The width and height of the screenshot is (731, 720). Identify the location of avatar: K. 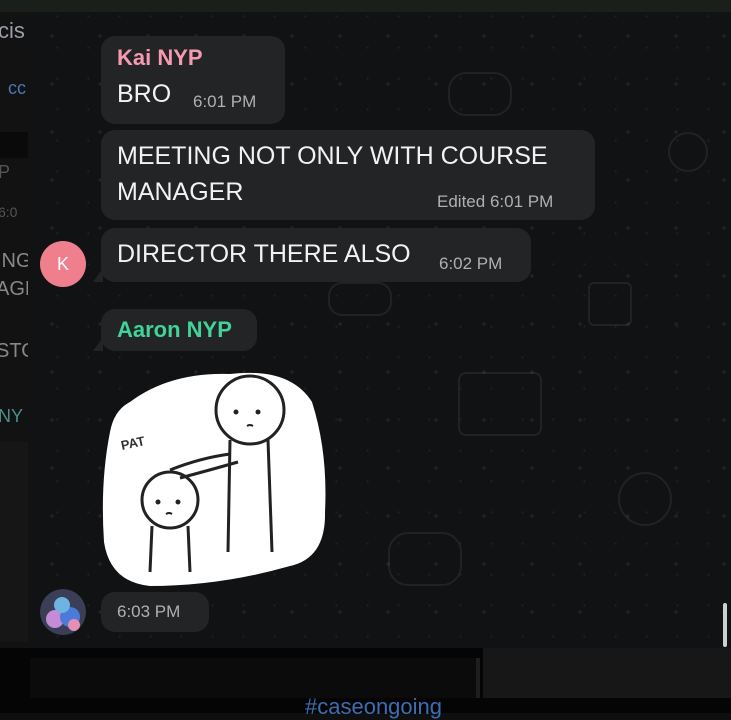
(63, 264).